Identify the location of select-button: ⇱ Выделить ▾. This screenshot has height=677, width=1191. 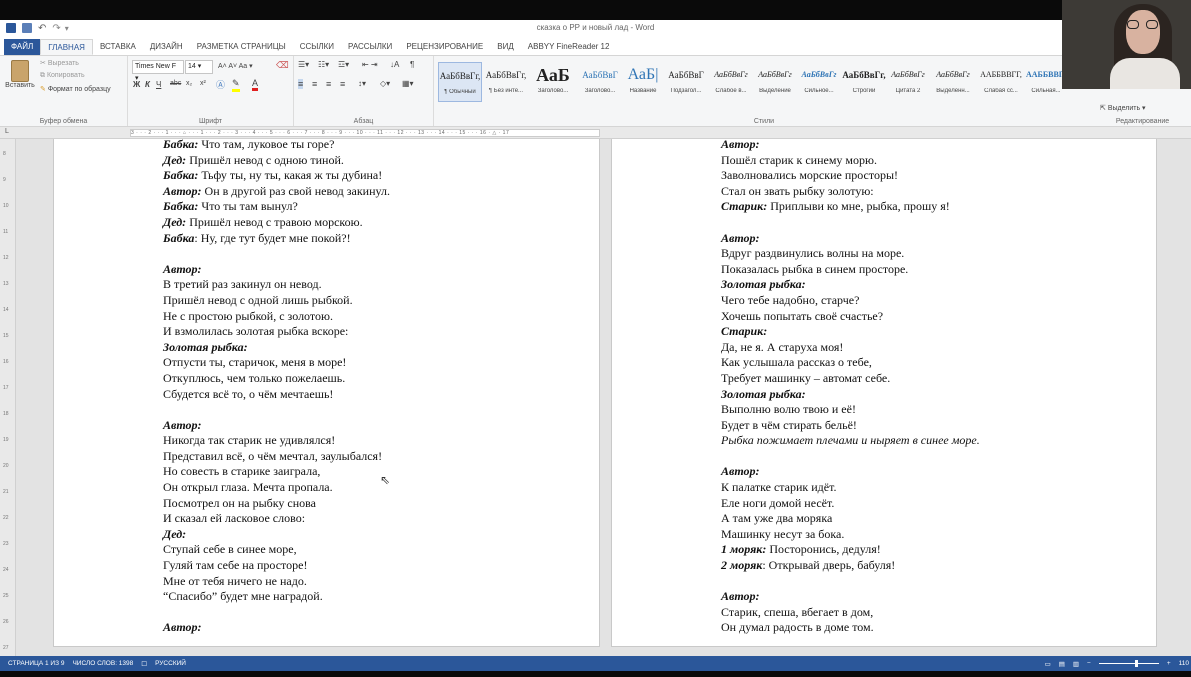
(1123, 108).